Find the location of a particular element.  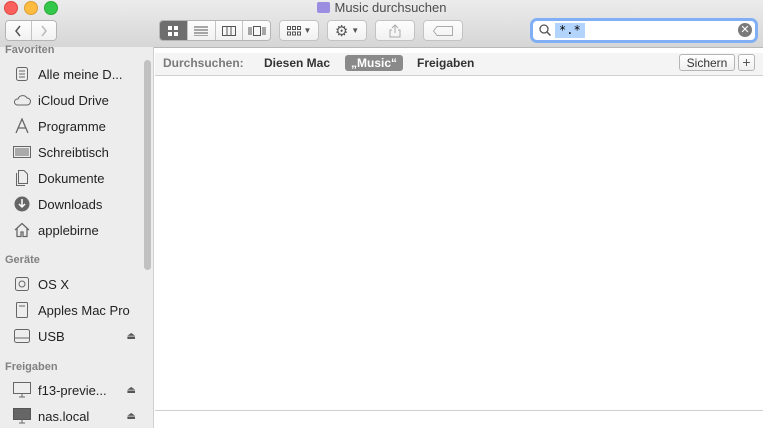

coverflow-icon is located at coordinates (257, 30).